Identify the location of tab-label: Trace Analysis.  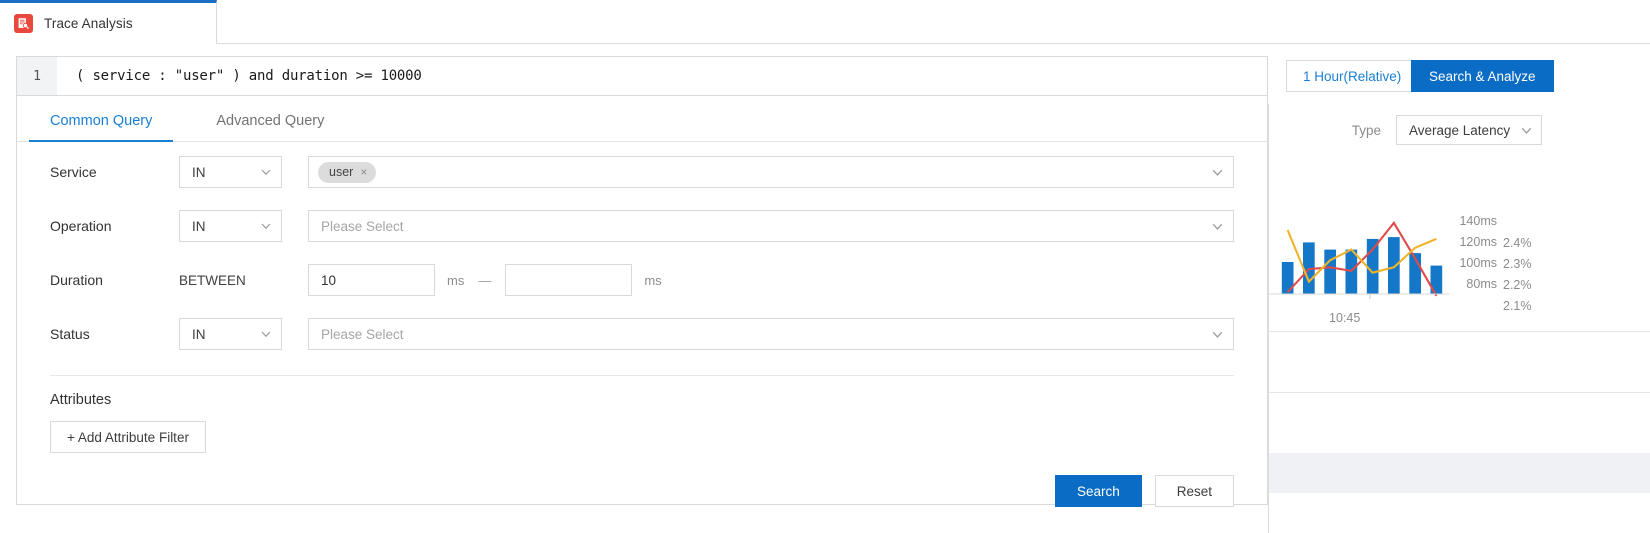
(88, 23).